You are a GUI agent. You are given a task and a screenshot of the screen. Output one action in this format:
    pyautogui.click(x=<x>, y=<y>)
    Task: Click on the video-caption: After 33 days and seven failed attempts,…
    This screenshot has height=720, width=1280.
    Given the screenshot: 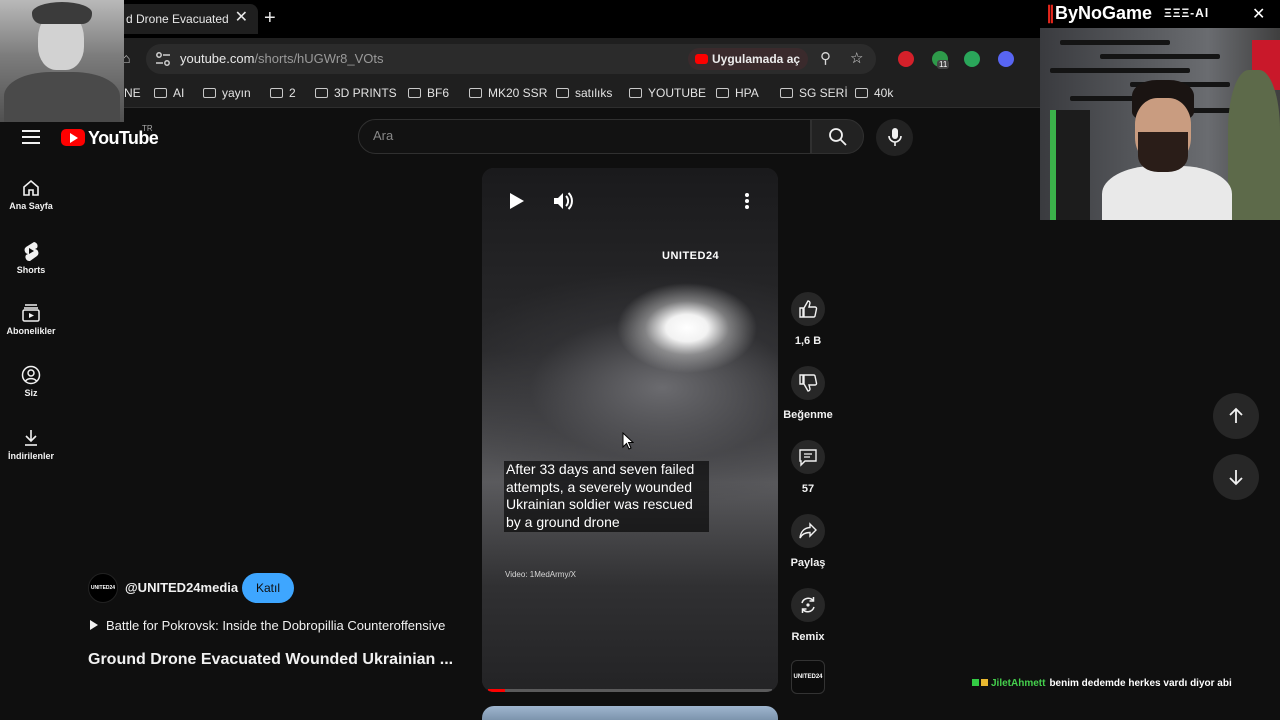 What is the action you would take?
    pyautogui.click(x=606, y=496)
    